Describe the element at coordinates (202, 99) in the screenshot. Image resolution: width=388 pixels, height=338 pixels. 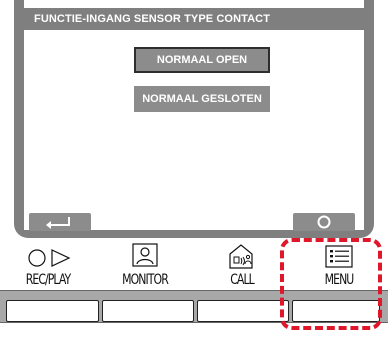
I see `option-normaal-gesloten: NORMAAL GESLOTEN` at that location.